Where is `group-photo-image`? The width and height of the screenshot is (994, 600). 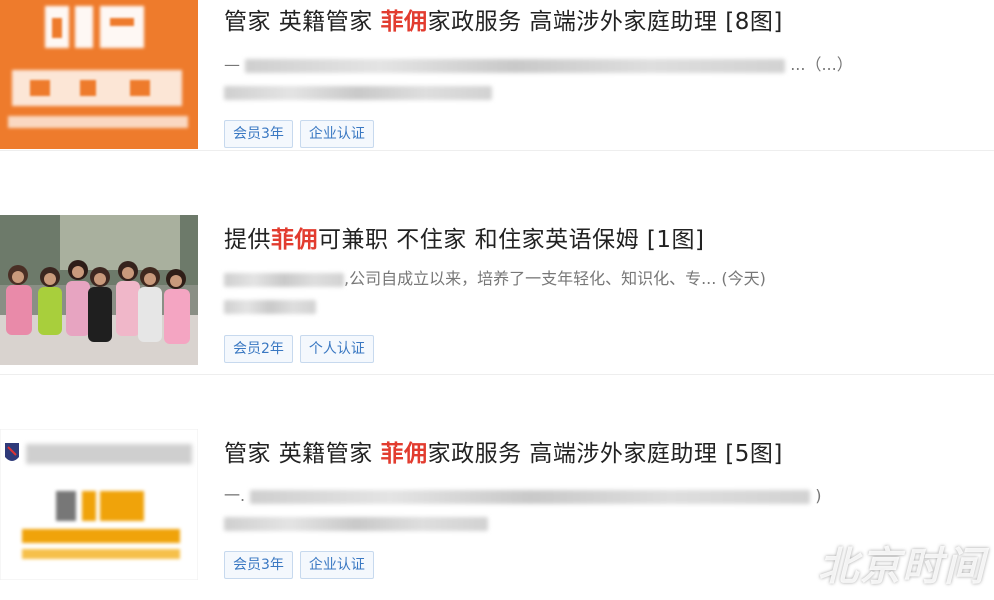
group-photo-image is located at coordinates (99, 290).